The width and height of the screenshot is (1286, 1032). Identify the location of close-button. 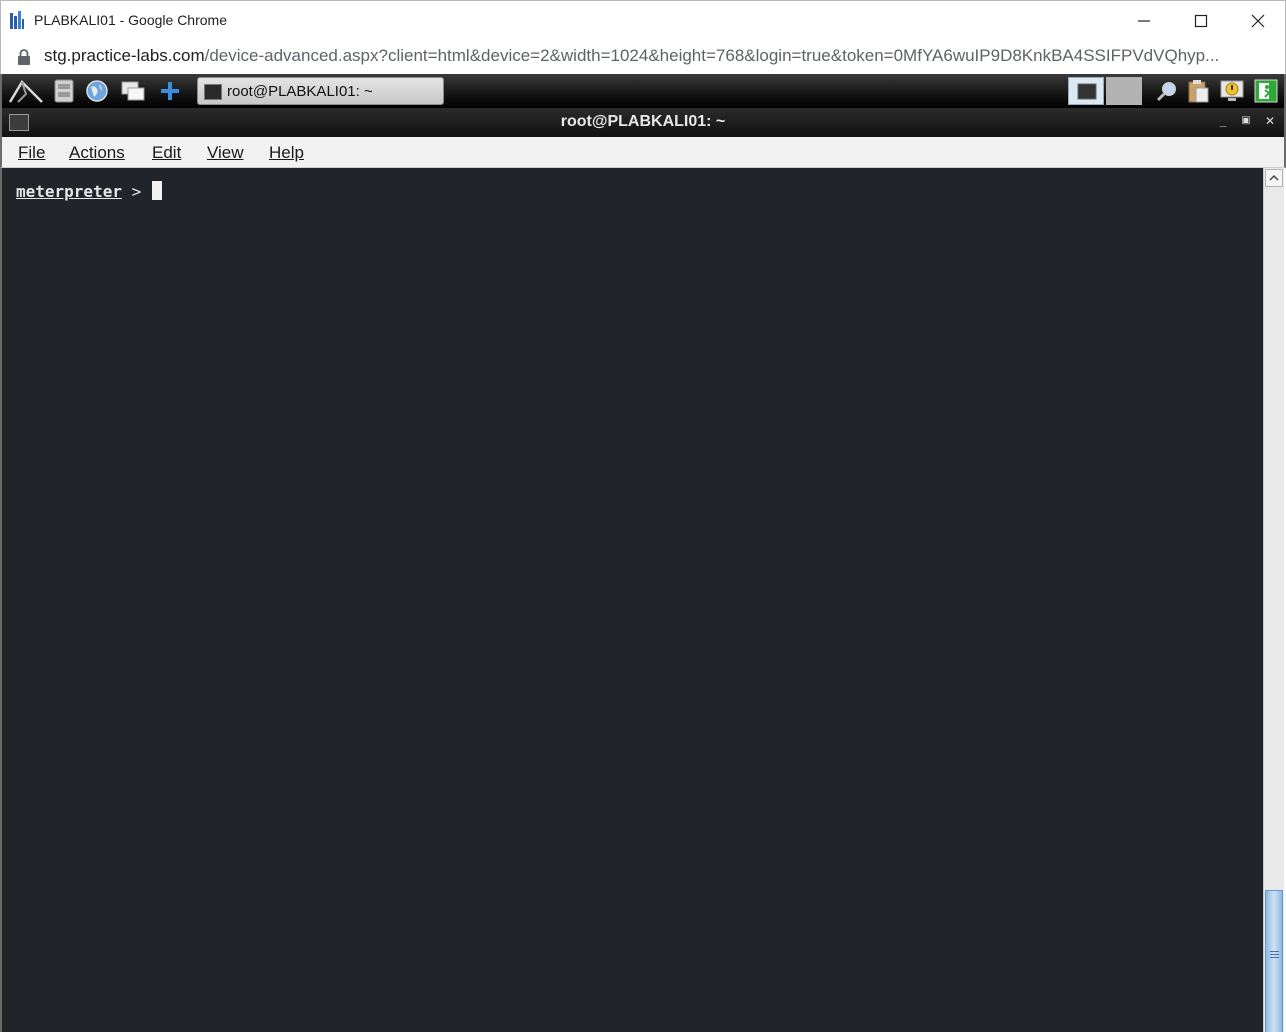
(1257, 21).